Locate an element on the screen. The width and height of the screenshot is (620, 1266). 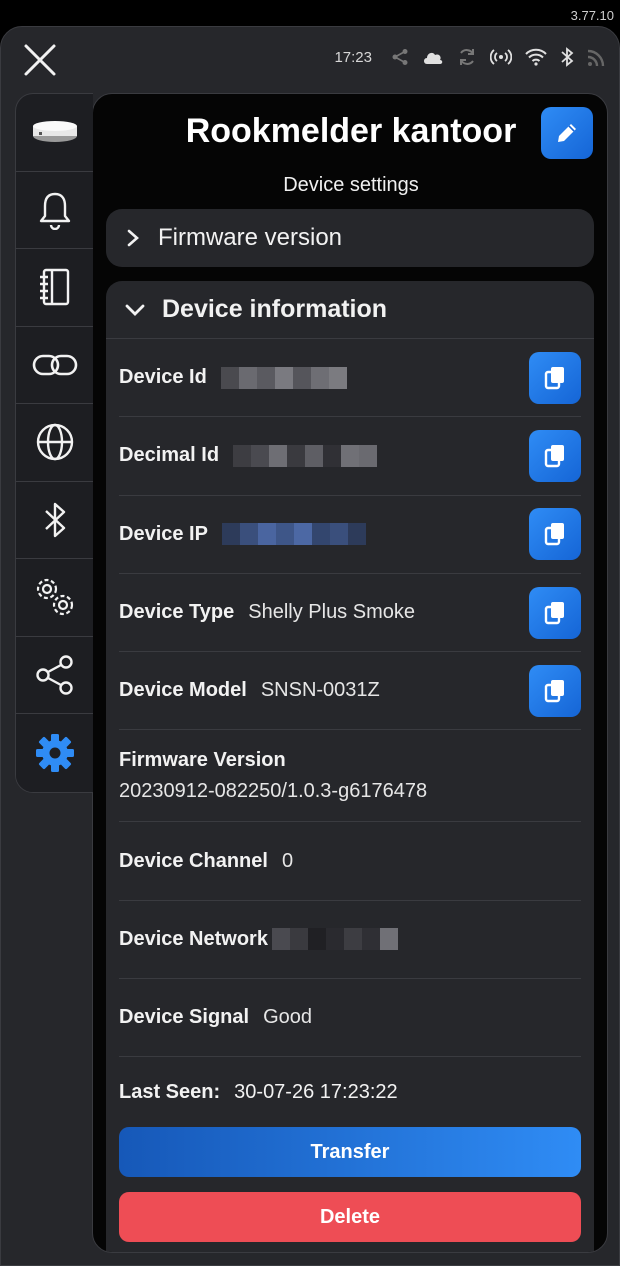
signal-broadcast-icon is located at coordinates (501, 57).